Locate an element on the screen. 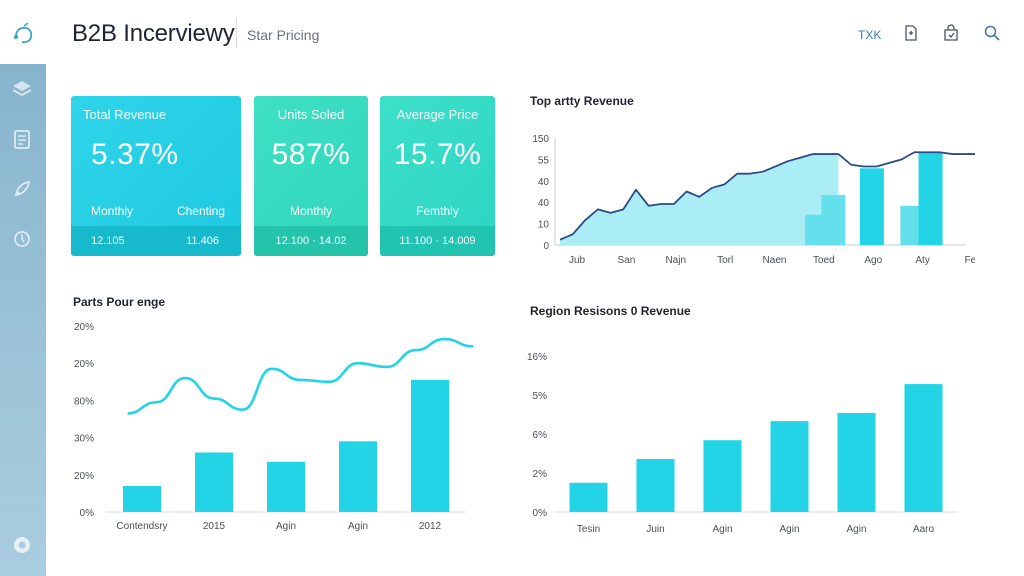 Image resolution: width=1024 pixels, height=576 pixels. y-tick-label: 5% is located at coordinates (540, 396).